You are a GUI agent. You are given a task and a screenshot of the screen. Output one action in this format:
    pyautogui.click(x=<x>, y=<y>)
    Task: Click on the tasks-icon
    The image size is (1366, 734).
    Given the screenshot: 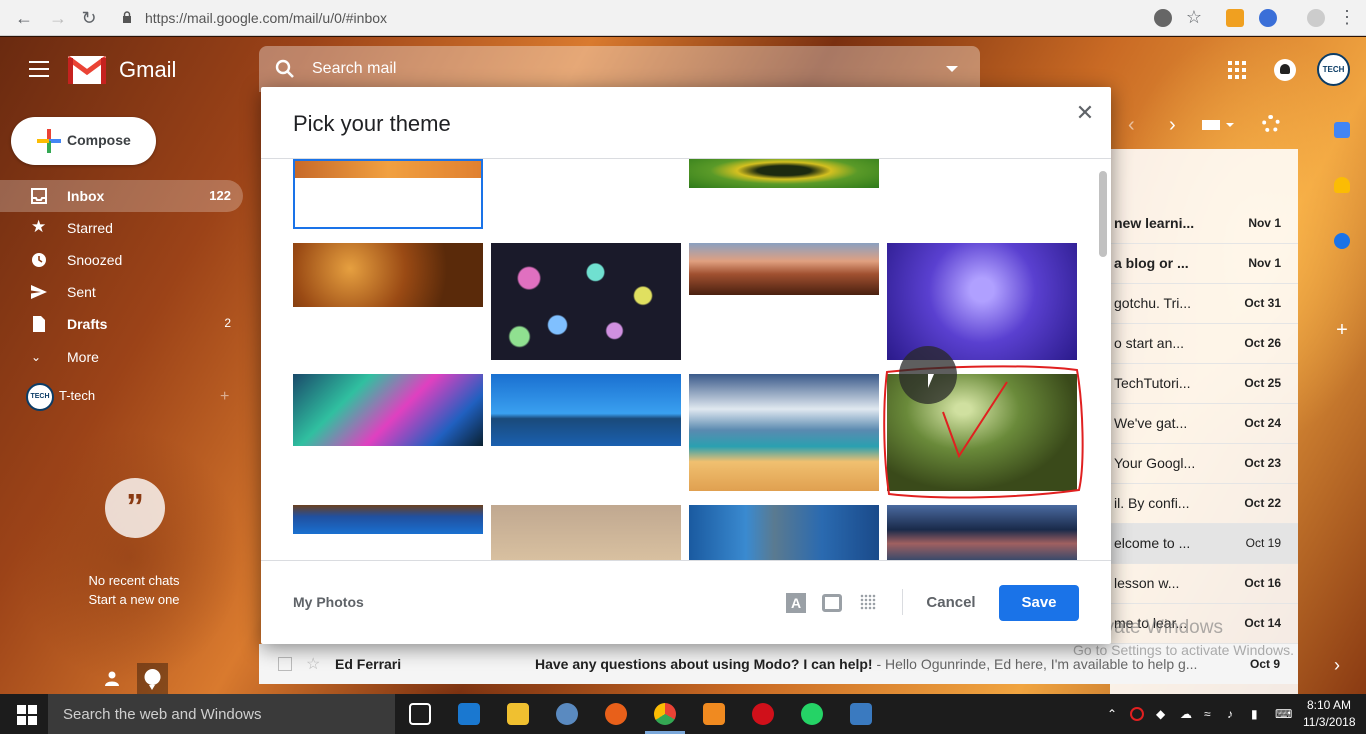 What is the action you would take?
    pyautogui.click(x=1342, y=241)
    